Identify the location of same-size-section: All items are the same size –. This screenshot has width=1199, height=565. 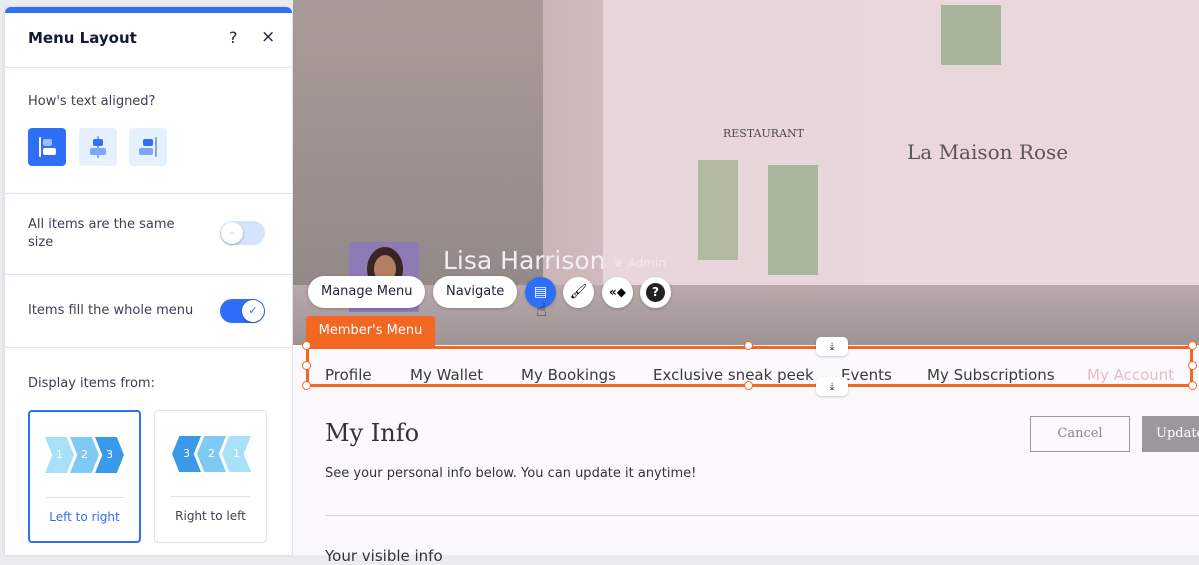
(148, 234).